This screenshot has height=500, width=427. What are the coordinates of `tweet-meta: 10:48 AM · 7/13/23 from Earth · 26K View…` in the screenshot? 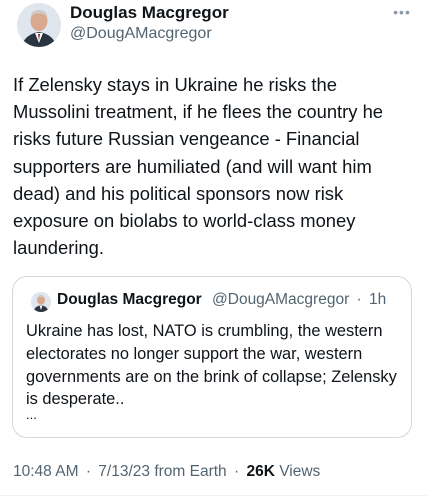 It's located at (166, 472).